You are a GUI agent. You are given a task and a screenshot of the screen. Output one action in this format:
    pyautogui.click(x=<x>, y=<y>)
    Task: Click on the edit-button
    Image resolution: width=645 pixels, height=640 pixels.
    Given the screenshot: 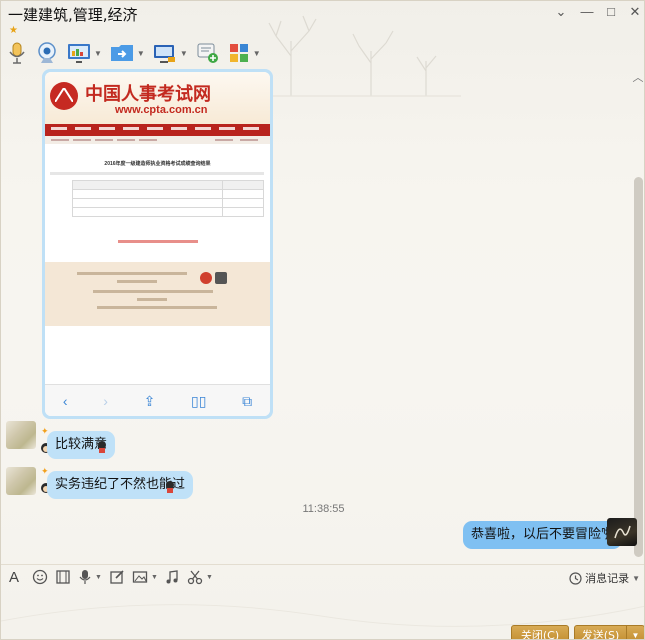 What is the action you would take?
    pyautogui.click(x=117, y=577)
    